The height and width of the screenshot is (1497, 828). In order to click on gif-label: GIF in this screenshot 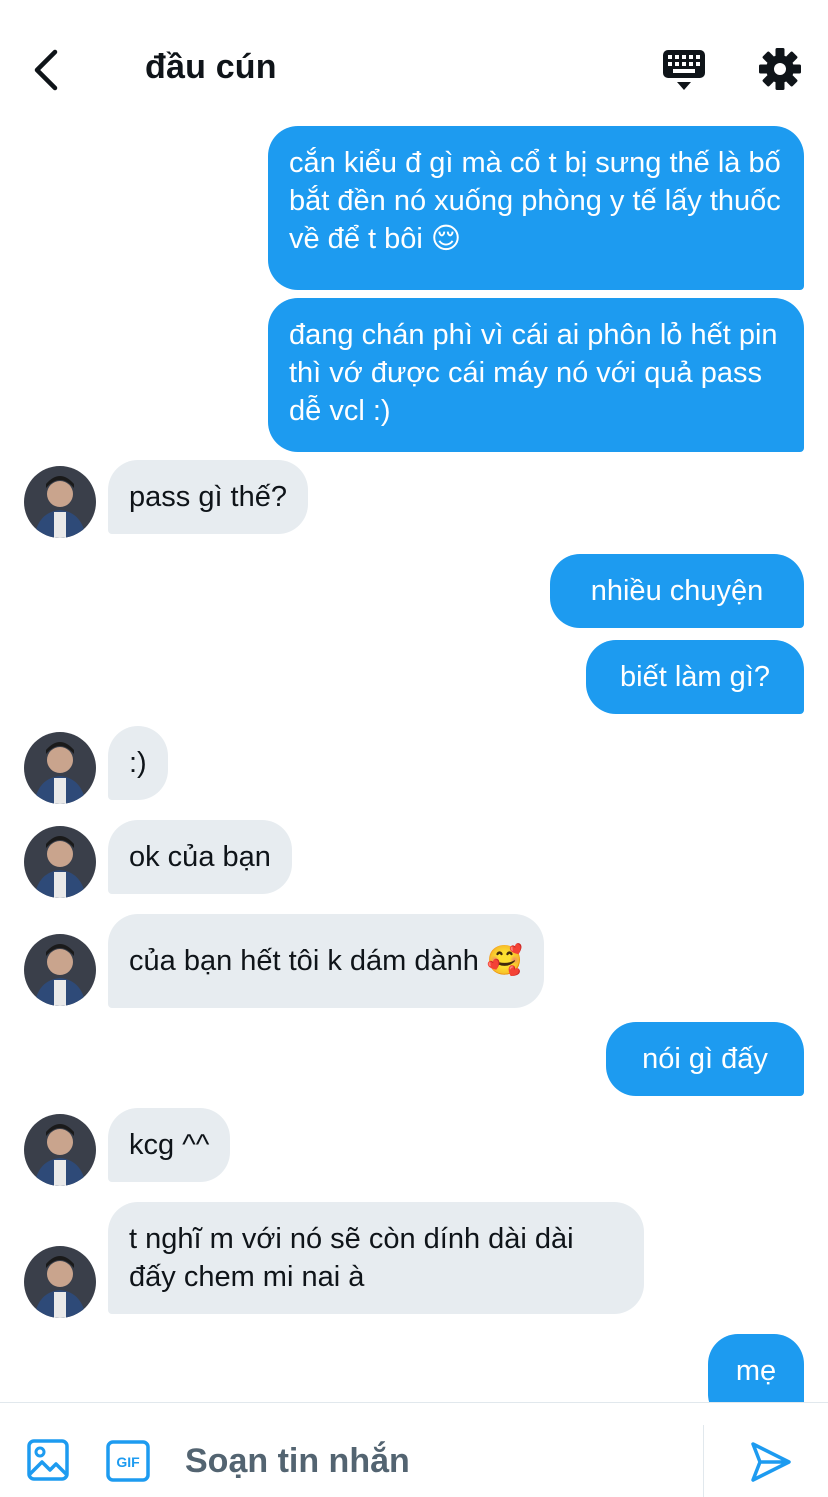, I will do `click(128, 1462)`.